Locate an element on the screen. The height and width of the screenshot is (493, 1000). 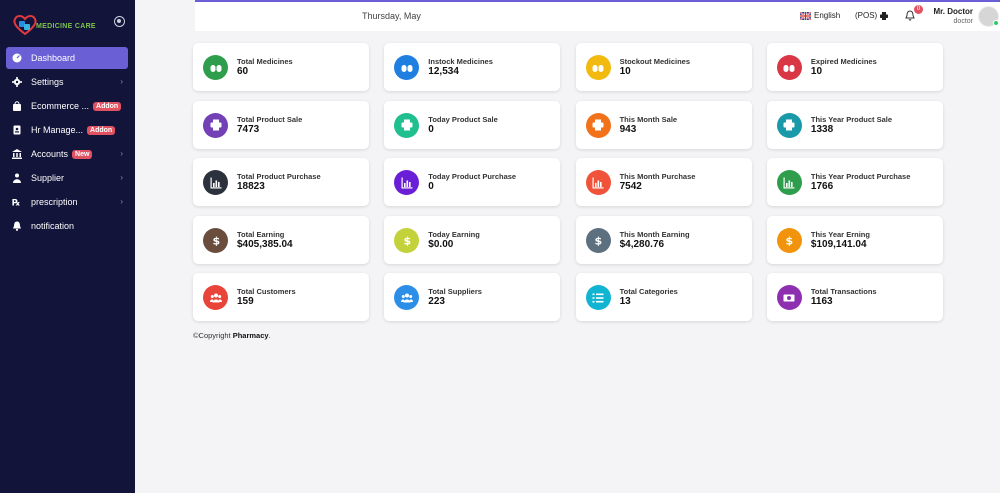
sidebar-item-hr-management: Hr Manage... Addon is located at coordinates (67, 130).